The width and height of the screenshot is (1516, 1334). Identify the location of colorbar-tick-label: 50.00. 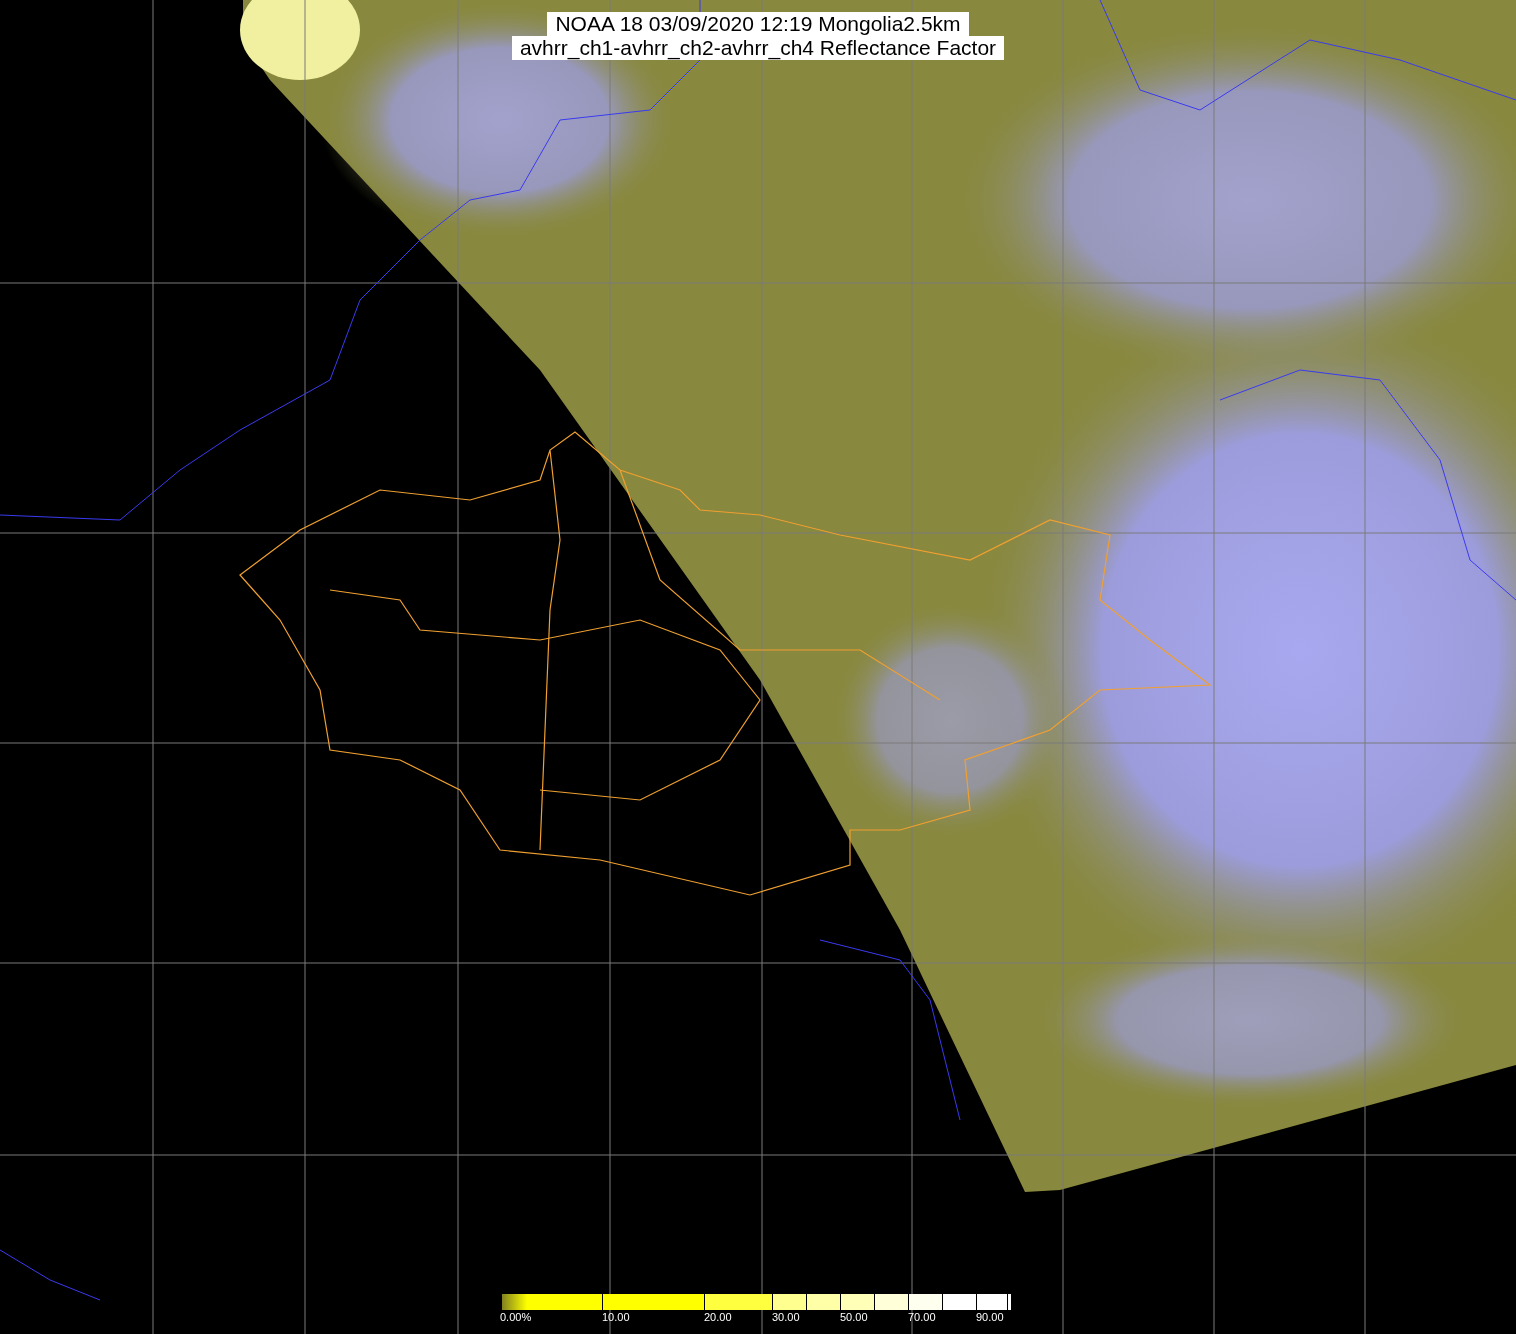
(854, 1317).